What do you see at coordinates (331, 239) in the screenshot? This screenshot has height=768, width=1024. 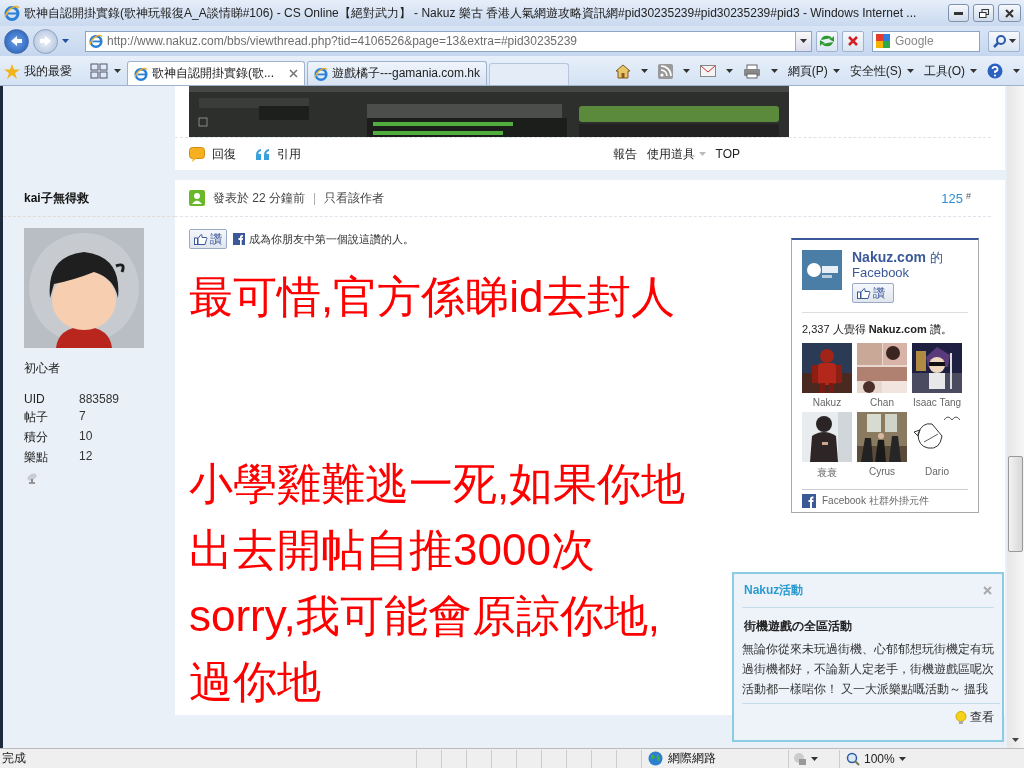 I see `like-text: 成為你朋友中第一個說這讚的人。` at bounding box center [331, 239].